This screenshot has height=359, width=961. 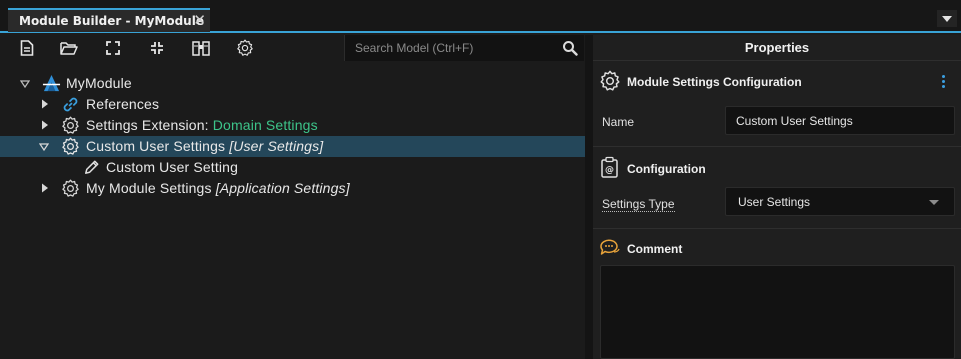 I want to click on section-title: Configuration, so click(x=666, y=169).